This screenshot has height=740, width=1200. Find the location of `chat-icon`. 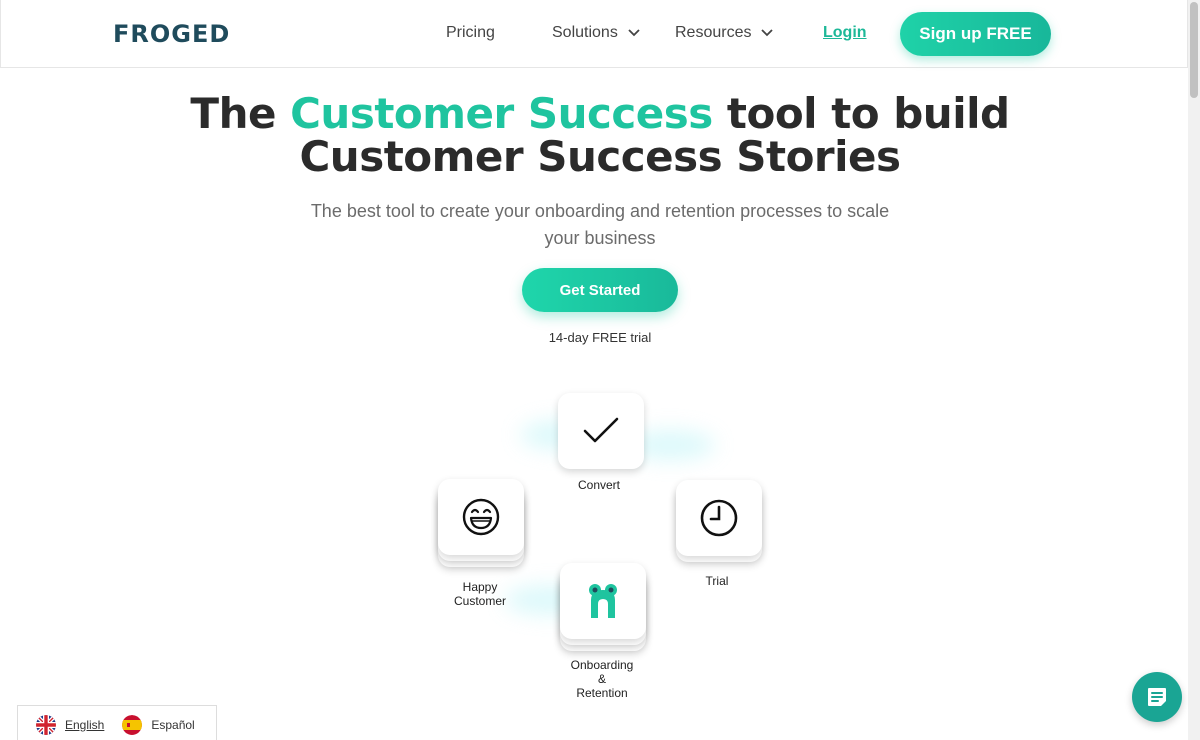

chat-icon is located at coordinates (1157, 697).